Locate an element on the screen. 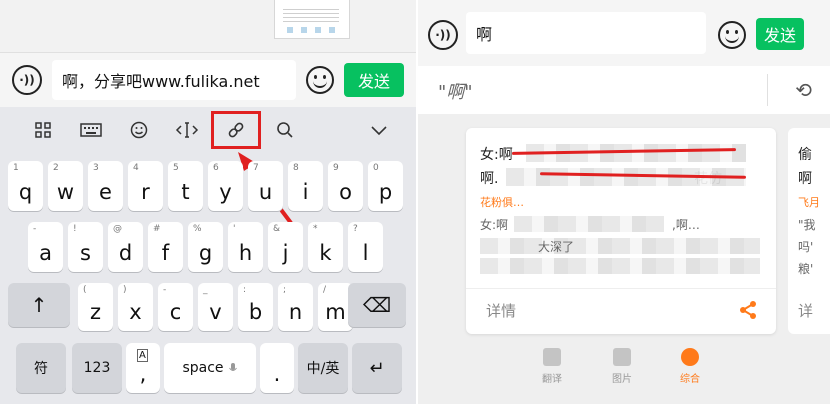 The image size is (830, 404). key-o: 9o is located at coordinates (345, 186).